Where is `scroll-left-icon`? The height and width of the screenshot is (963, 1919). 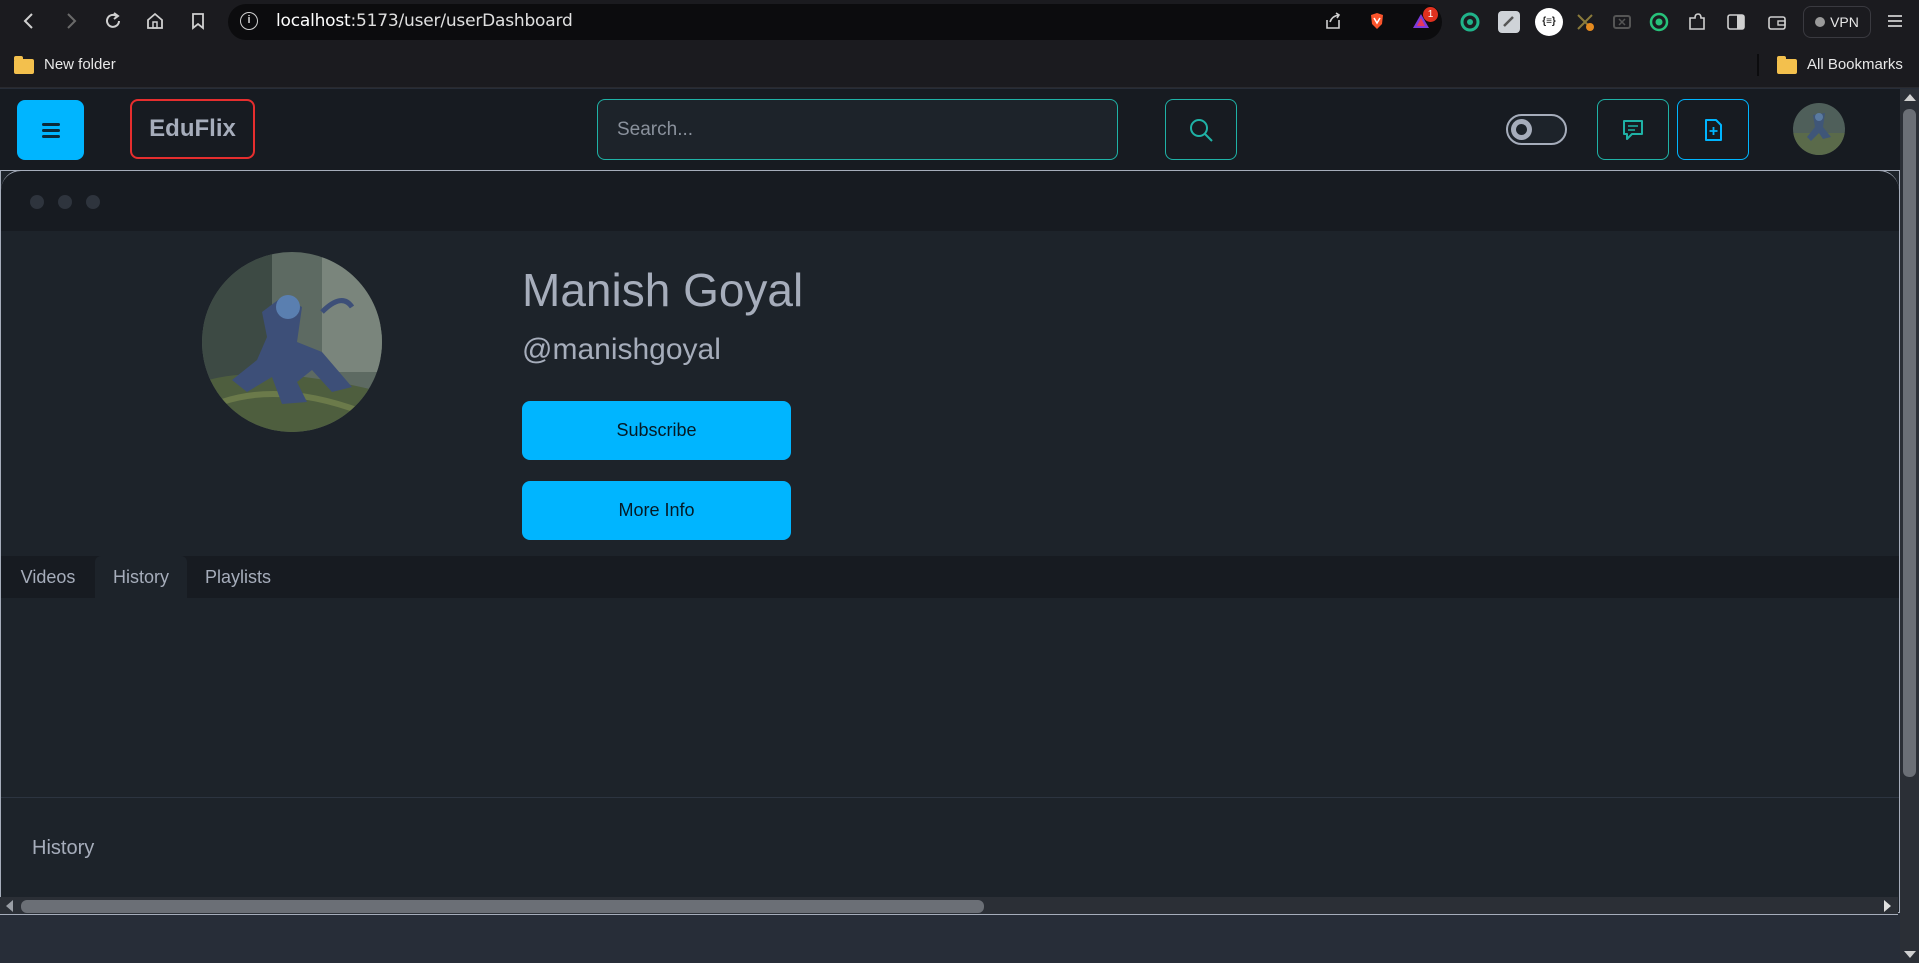
scroll-left-icon is located at coordinates (9, 906).